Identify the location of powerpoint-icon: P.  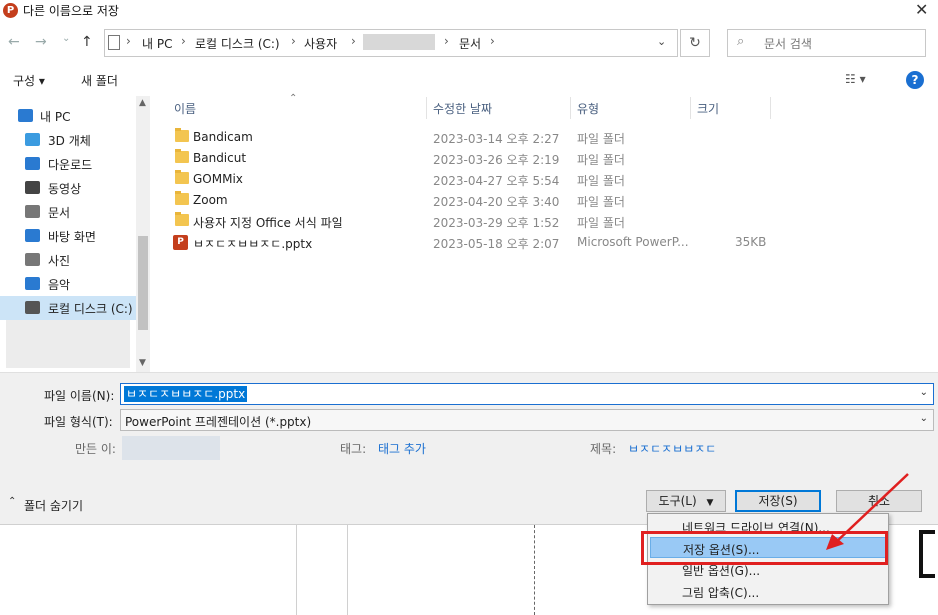
(10, 10).